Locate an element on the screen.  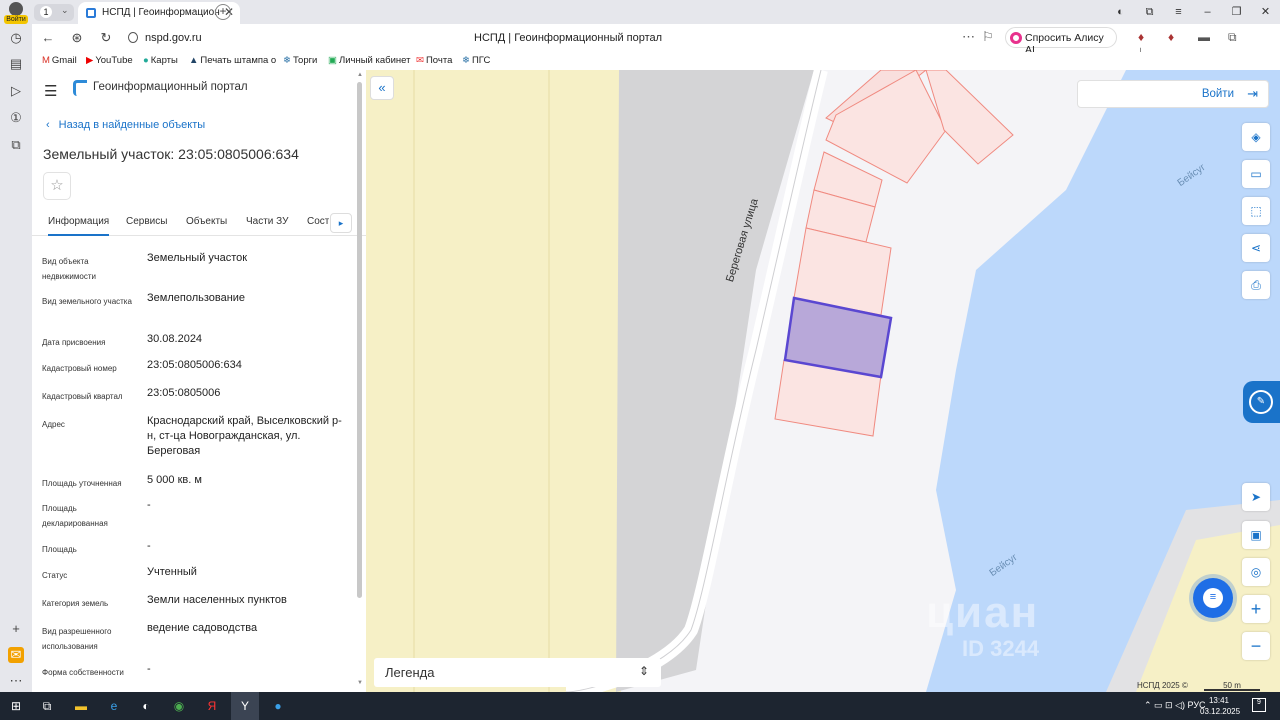
url-field: nspd.gov.ru is located at coordinates (173, 38).